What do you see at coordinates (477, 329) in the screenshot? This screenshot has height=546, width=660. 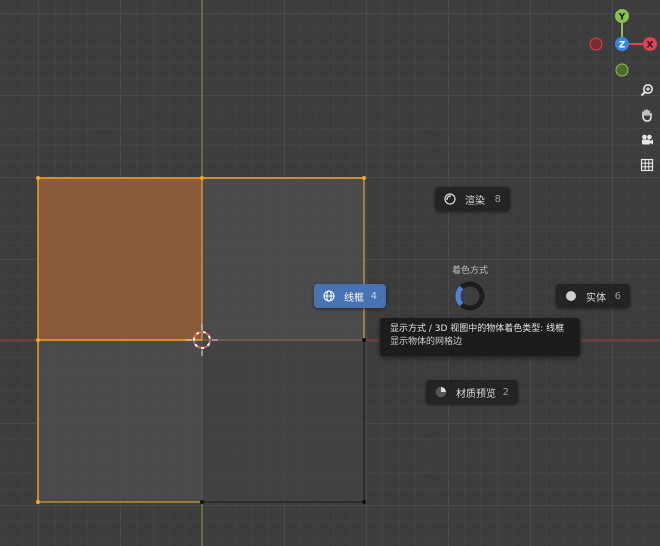 I see `tooltip-title: 显示方式 / 3D 视图中的物体着色类型: 线框` at bounding box center [477, 329].